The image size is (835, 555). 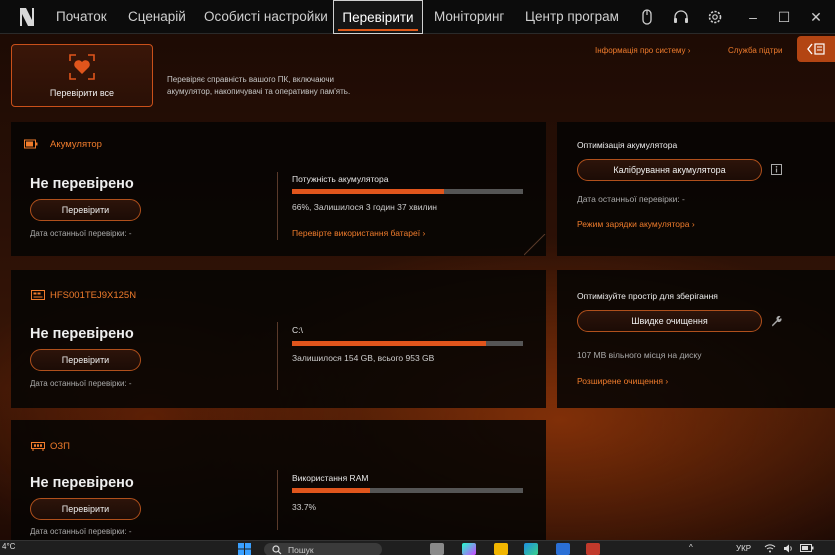 What do you see at coordinates (368, 191) in the screenshot?
I see `battery-progress-fill` at bounding box center [368, 191].